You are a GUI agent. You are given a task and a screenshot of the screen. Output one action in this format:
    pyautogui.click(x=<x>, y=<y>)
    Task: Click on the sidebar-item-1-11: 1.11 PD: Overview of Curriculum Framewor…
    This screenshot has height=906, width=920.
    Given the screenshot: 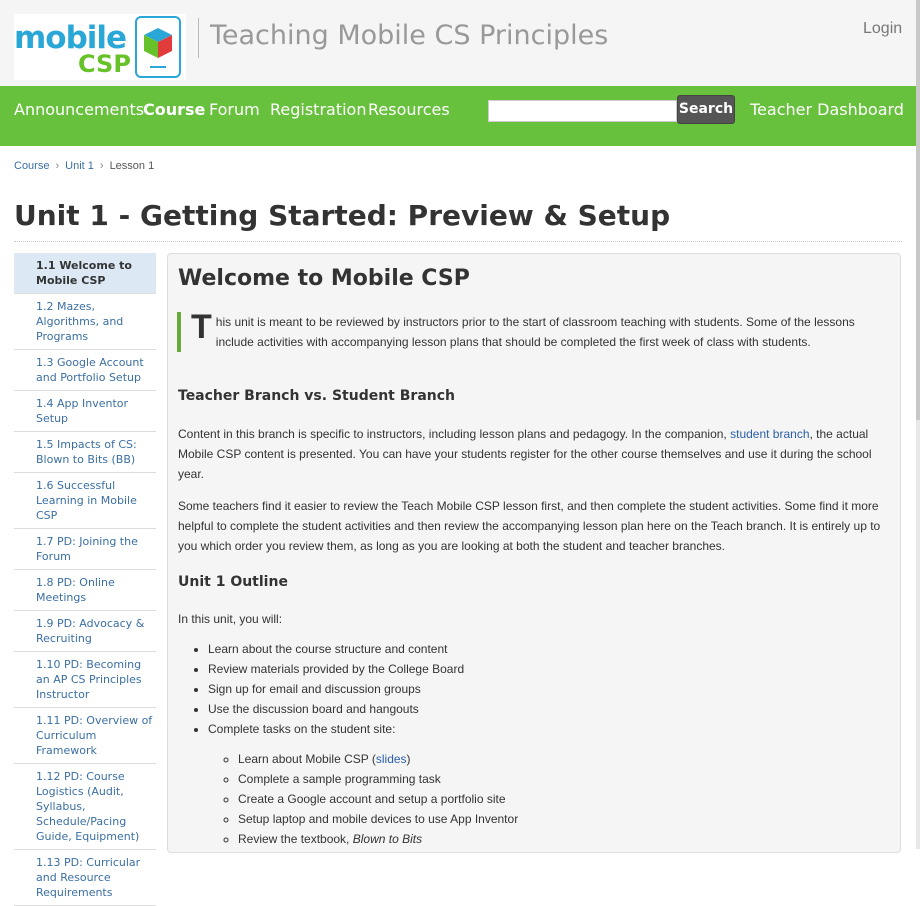 What is the action you would take?
    pyautogui.click(x=85, y=736)
    